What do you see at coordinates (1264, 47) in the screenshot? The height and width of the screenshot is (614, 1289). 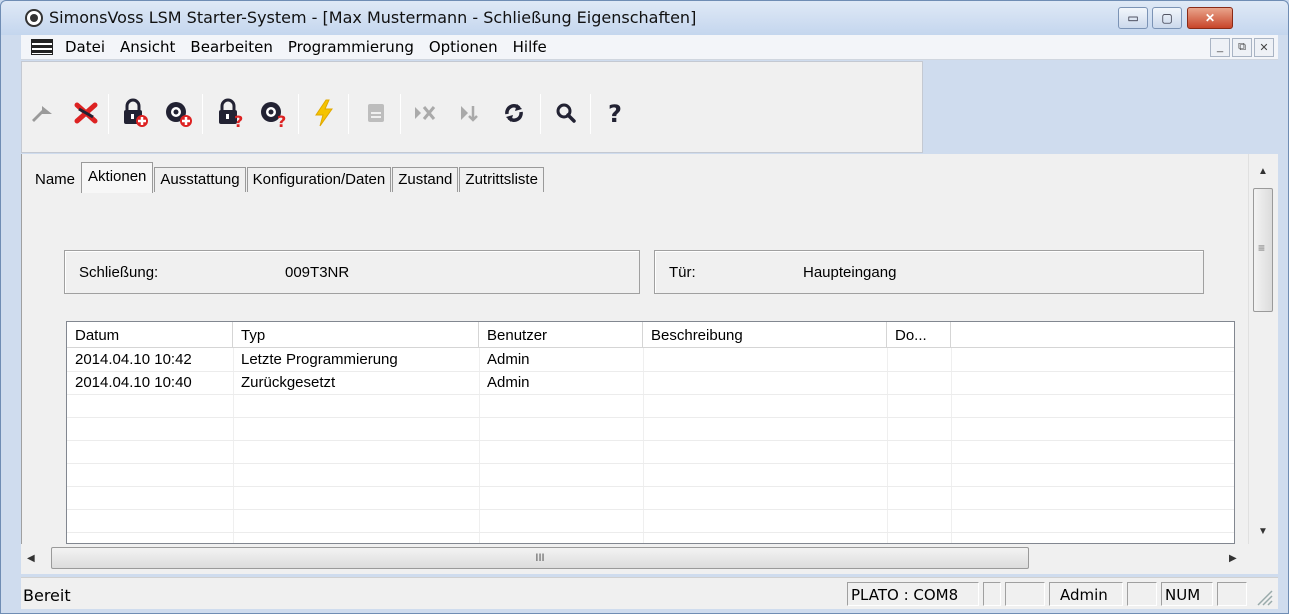 I see `mdi-close-button: ✕` at bounding box center [1264, 47].